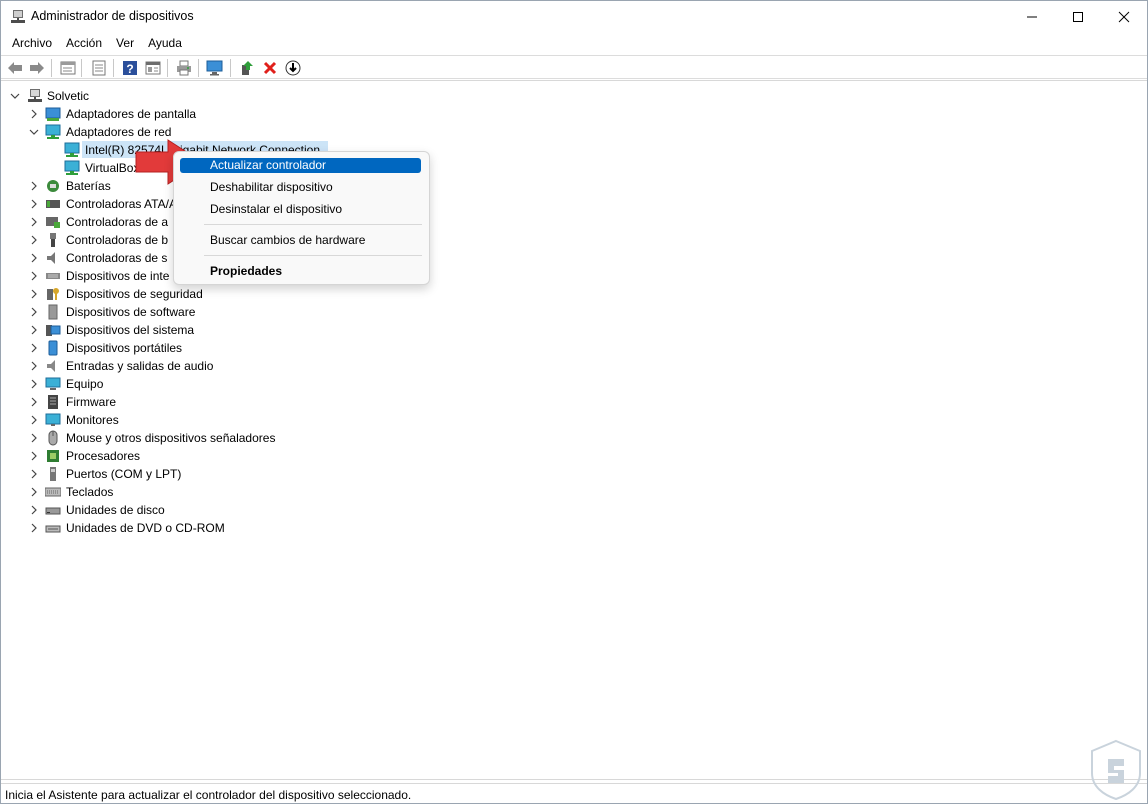 The image size is (1148, 804). I want to click on enable-device-button, so click(247, 68).